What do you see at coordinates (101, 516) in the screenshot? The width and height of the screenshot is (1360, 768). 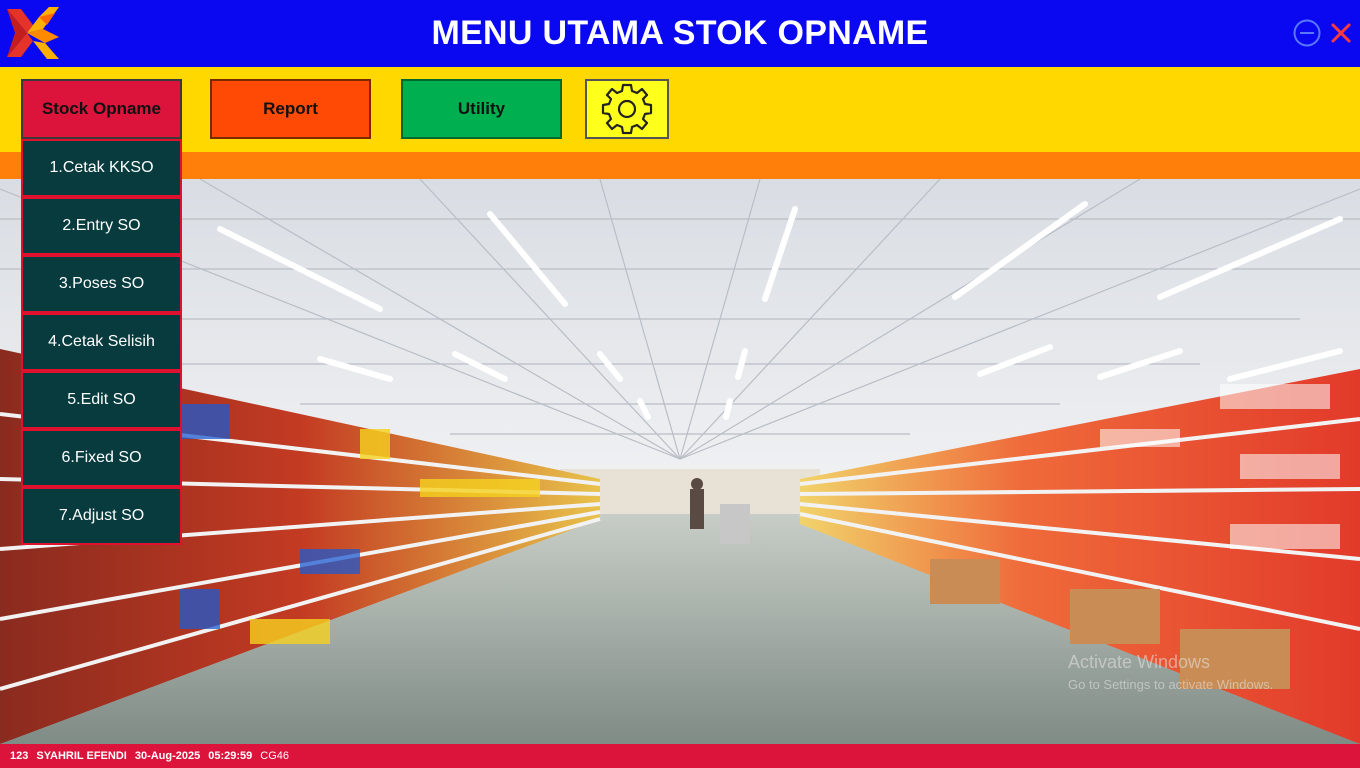 I see `menu-item-adjust-so: 7.Adjust SO` at bounding box center [101, 516].